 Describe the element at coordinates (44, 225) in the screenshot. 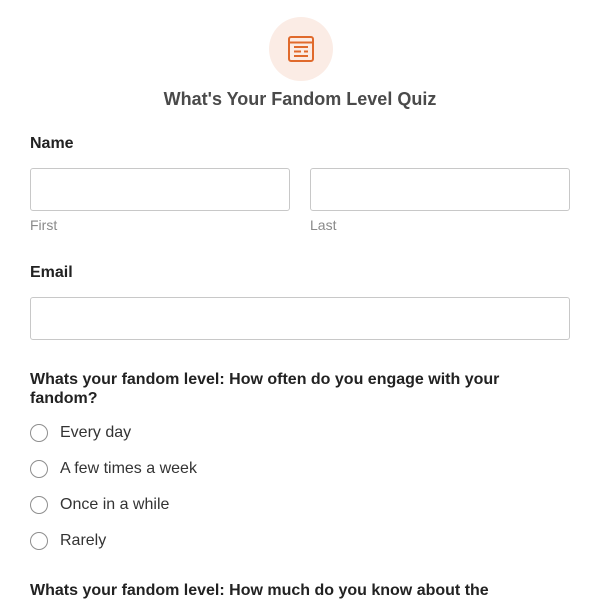

I see `first-name-sublabel: First` at that location.